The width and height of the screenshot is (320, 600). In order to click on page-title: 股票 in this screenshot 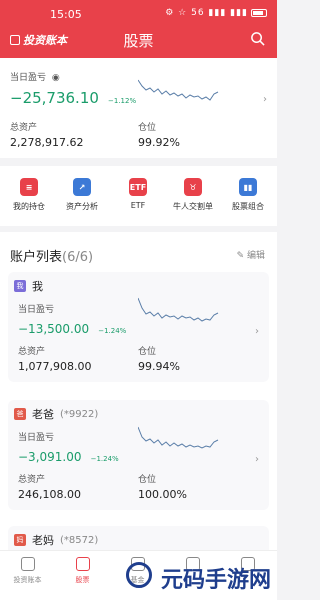, I will do `click(138, 41)`.